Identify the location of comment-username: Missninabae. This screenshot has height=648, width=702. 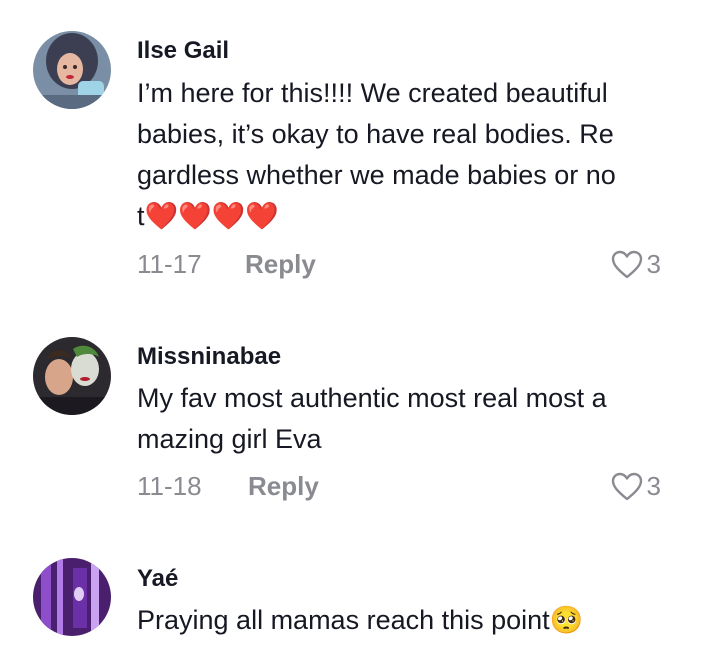
(209, 357).